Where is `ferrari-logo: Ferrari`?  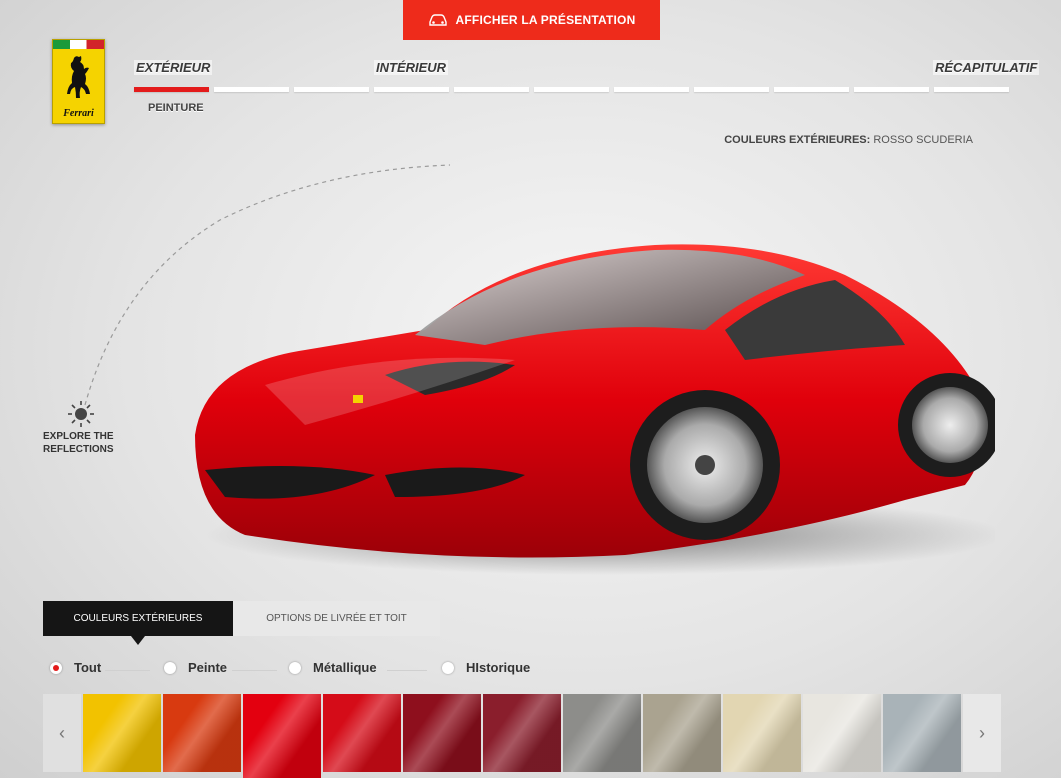
ferrari-logo: Ferrari is located at coordinates (78, 81).